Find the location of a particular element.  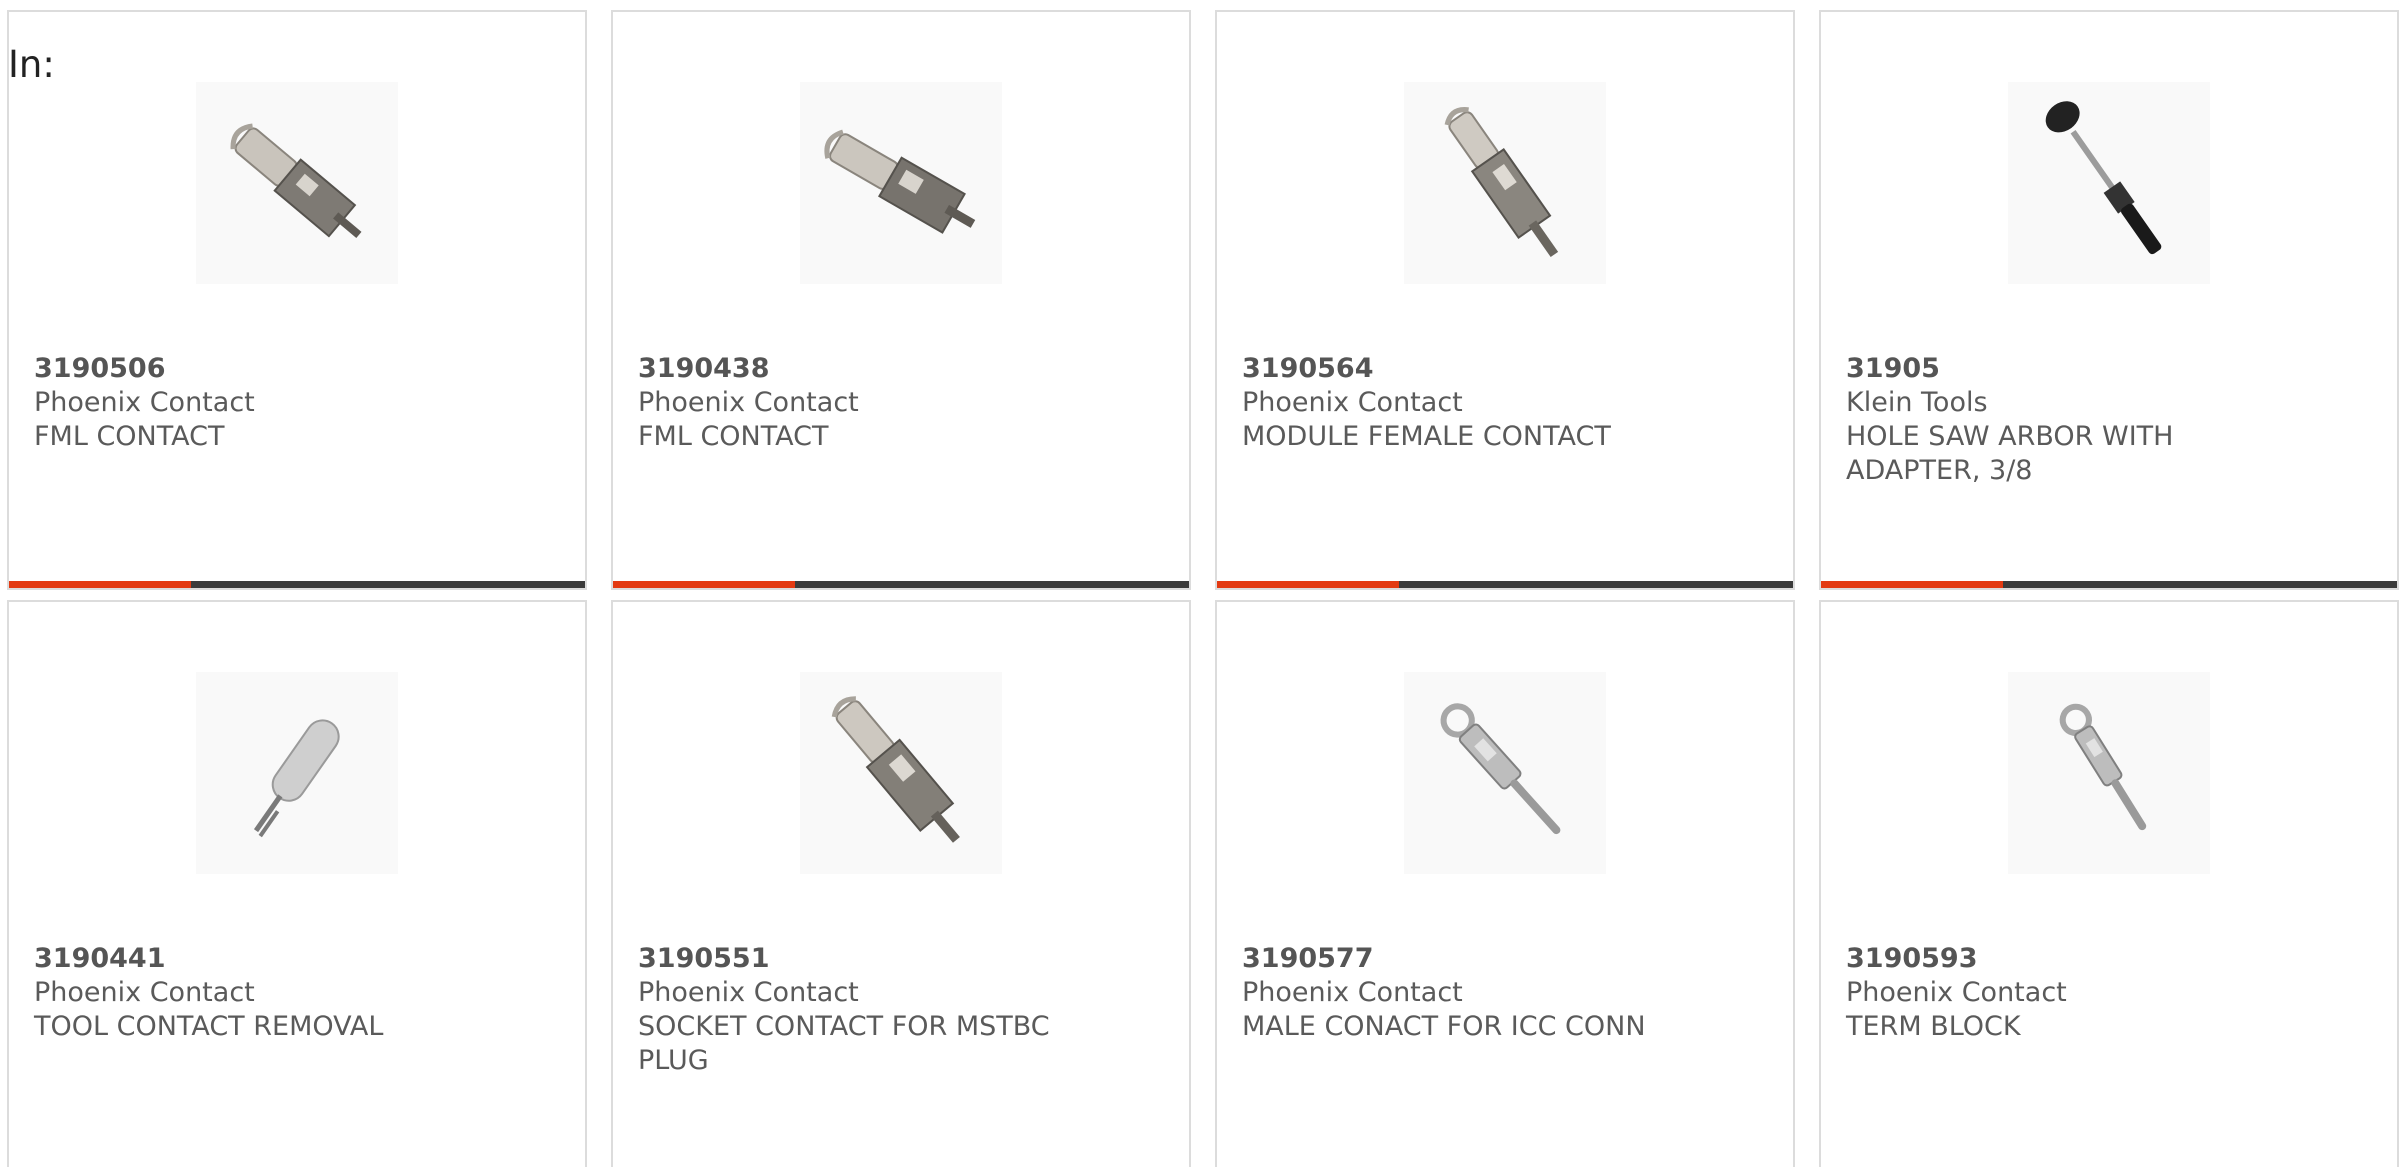

term-block-pin-icon is located at coordinates (2103, 767).